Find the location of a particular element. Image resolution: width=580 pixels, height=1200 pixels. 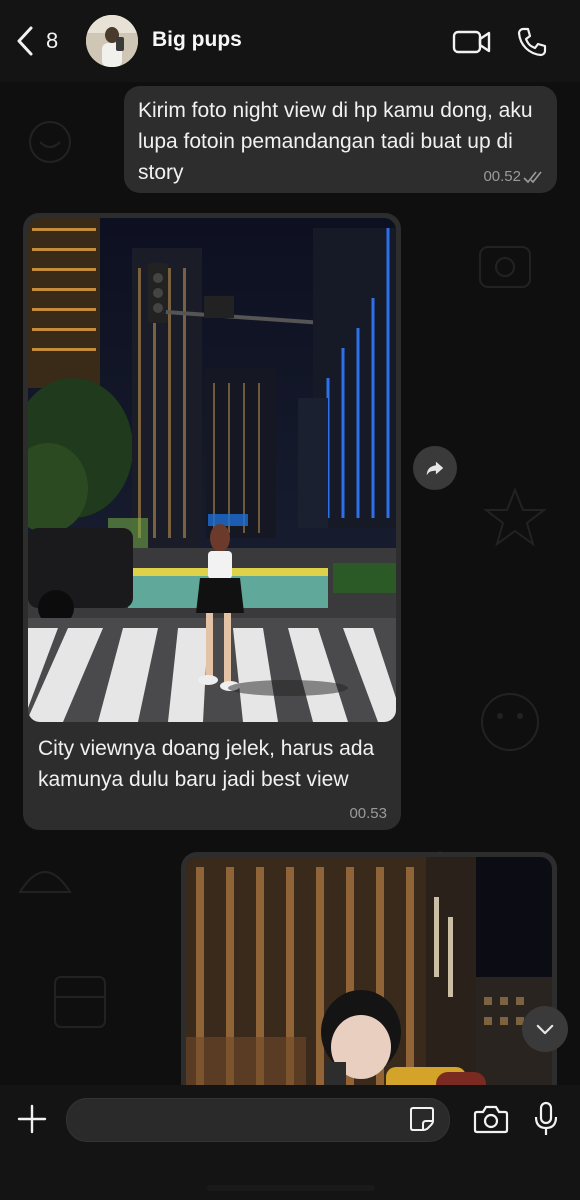

scroll-to-bottom-button is located at coordinates (545, 1029).